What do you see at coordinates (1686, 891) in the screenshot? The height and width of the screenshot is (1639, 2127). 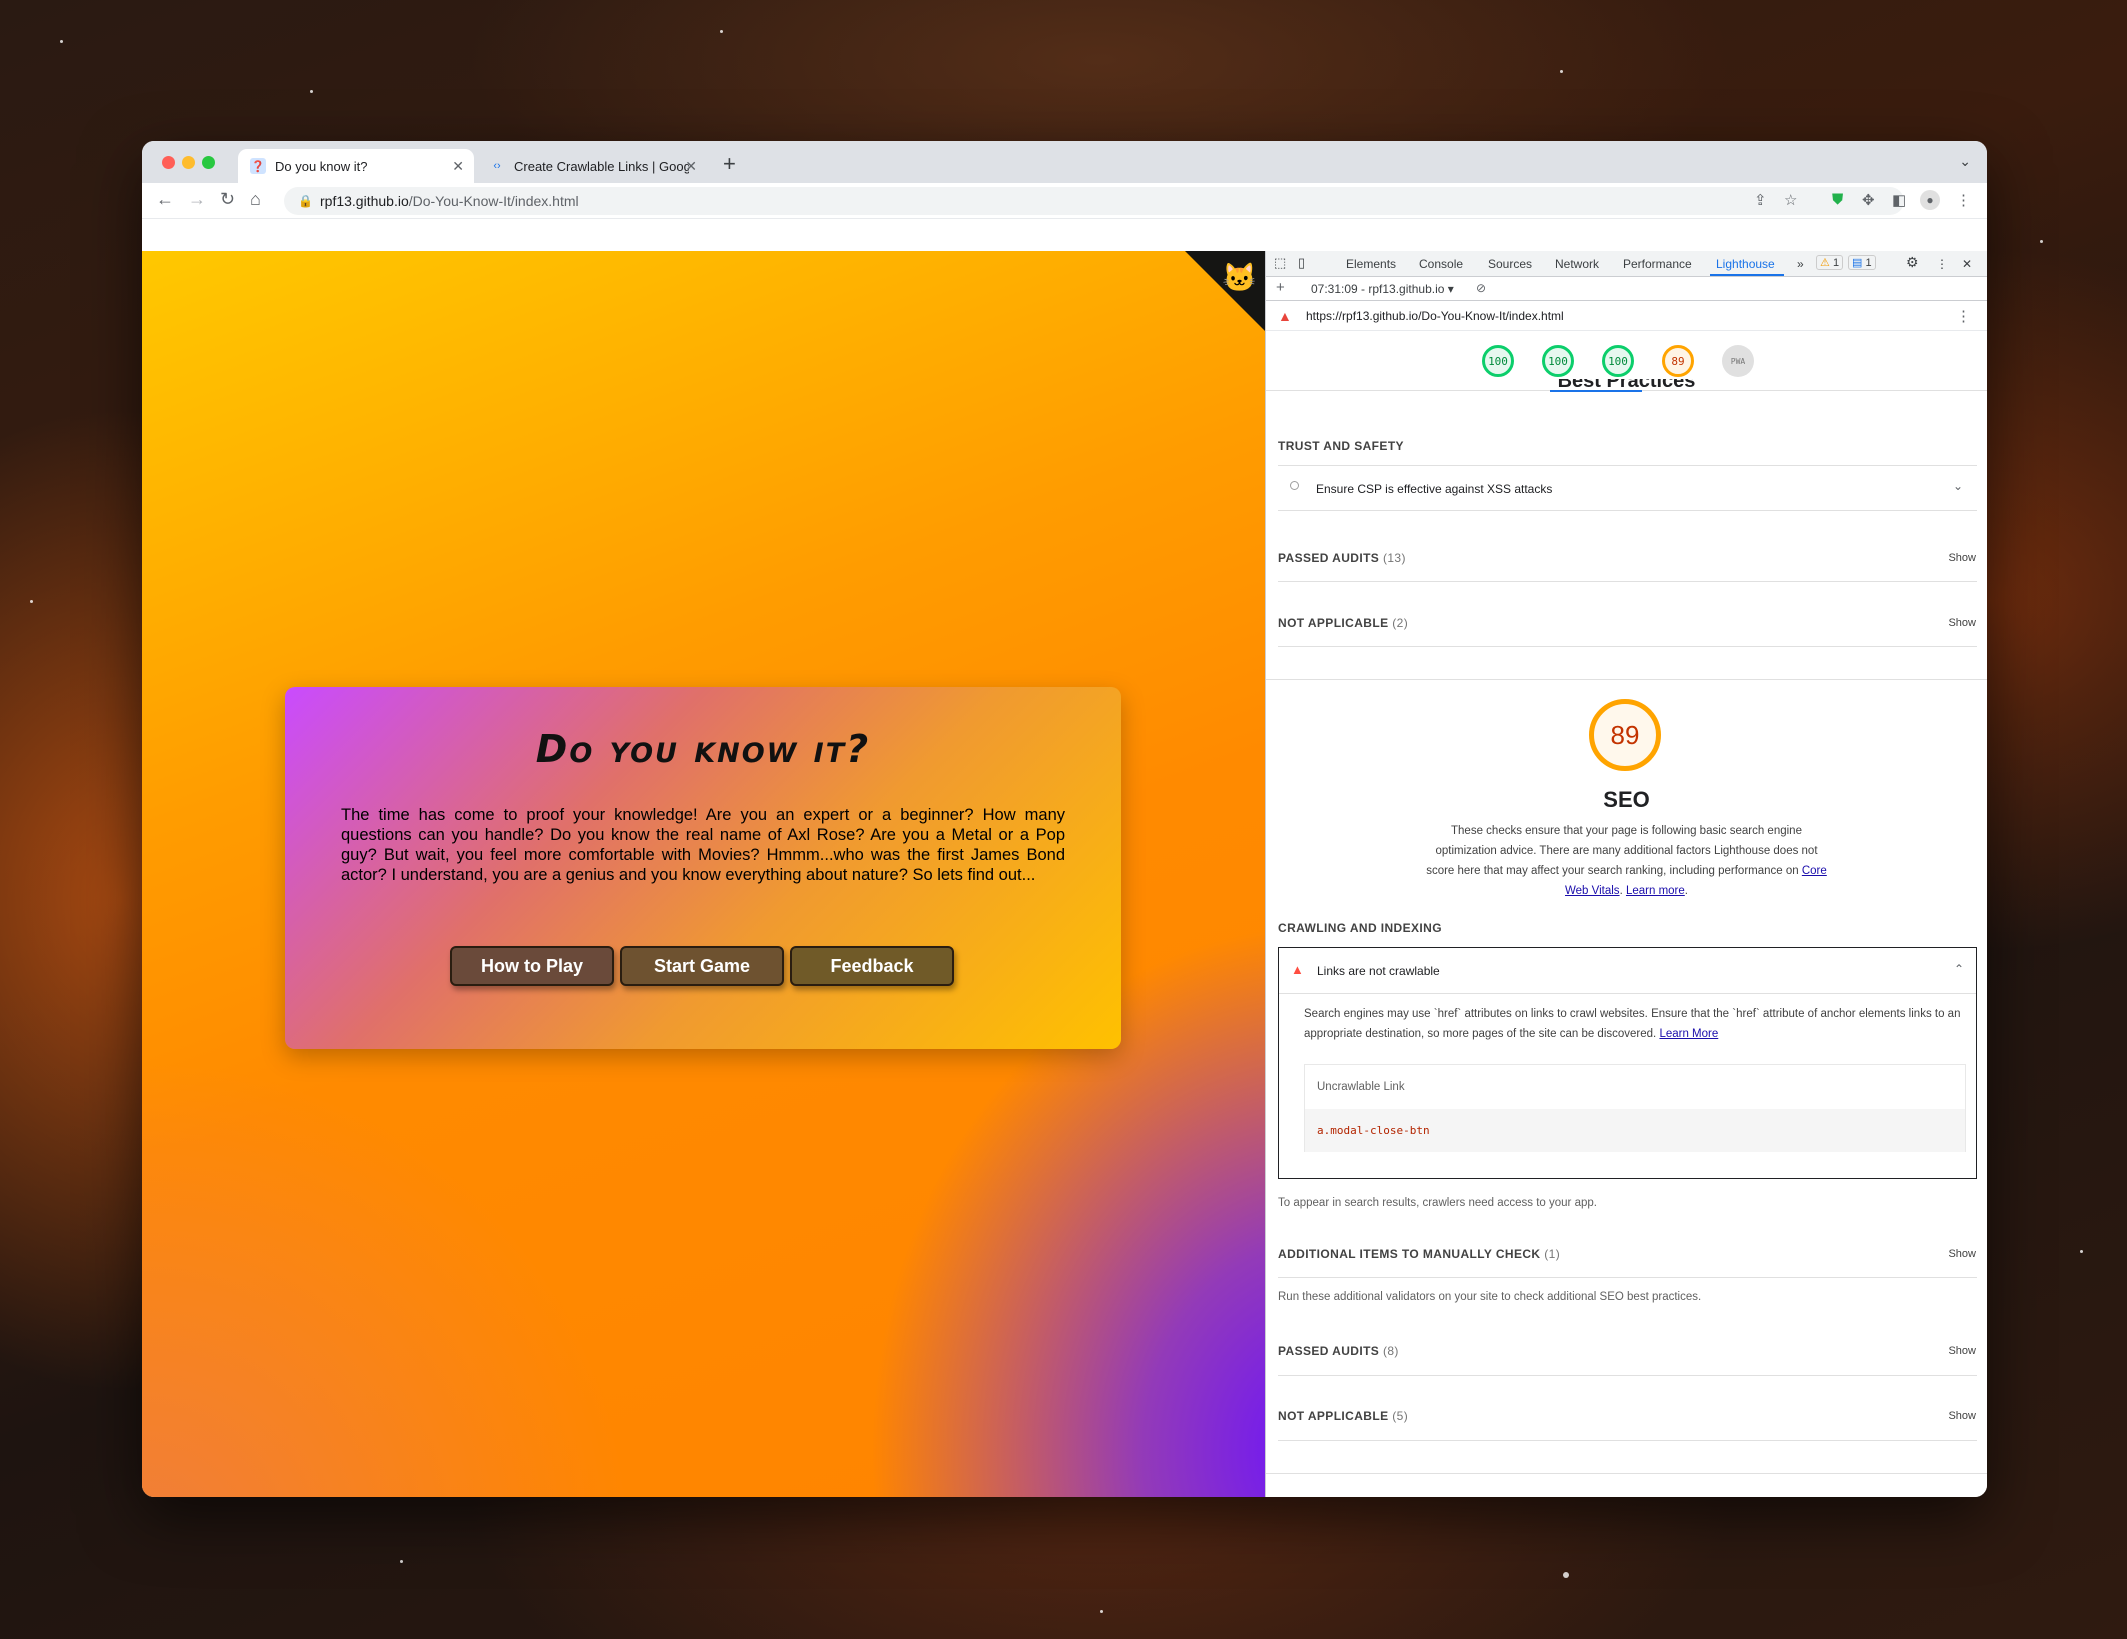 I see `seo-desc-end: .` at bounding box center [1686, 891].